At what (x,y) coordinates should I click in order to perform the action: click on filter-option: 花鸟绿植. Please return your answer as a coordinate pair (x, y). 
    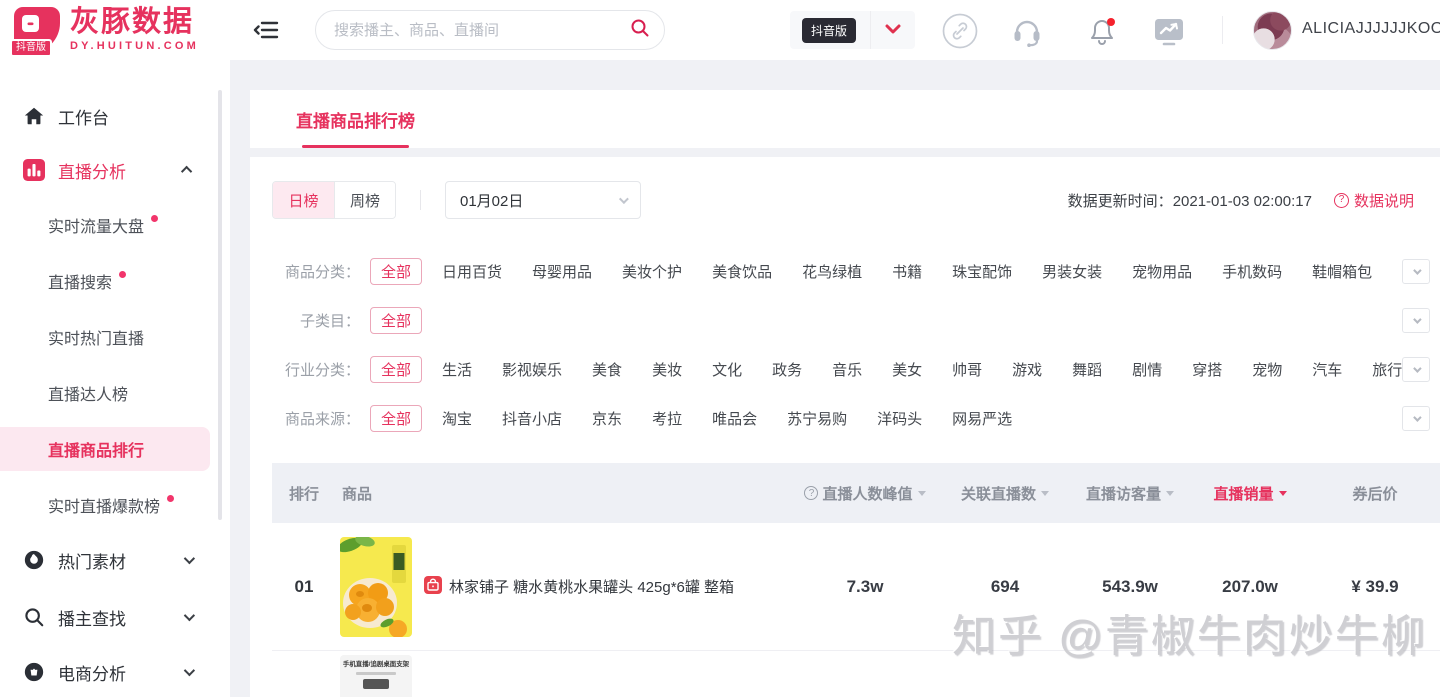
    Looking at the image, I should click on (832, 271).